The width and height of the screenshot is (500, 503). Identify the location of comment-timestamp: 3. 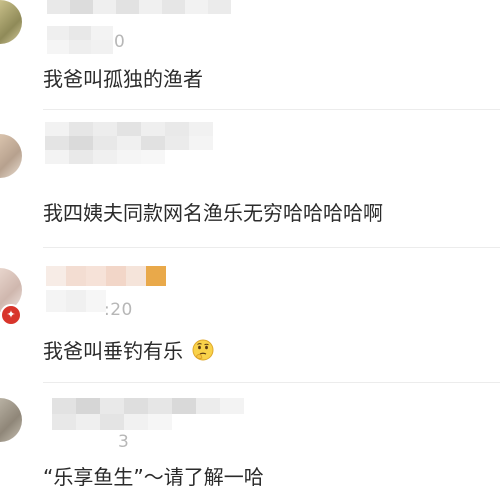
(124, 442).